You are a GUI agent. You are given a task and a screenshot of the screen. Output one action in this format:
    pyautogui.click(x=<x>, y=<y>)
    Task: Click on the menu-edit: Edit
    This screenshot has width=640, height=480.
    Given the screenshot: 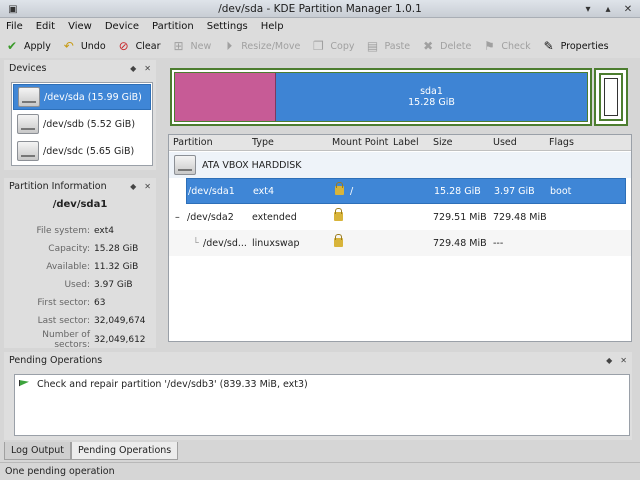 What is the action you would take?
    pyautogui.click(x=45, y=26)
    